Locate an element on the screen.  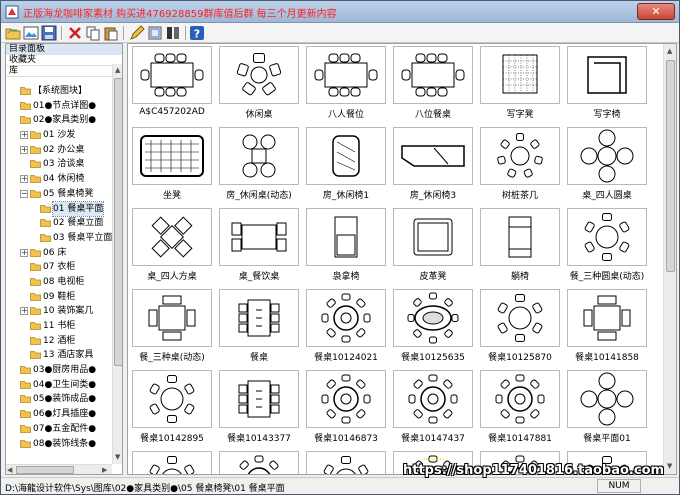
open-folder-icon is located at coordinates (13, 33).